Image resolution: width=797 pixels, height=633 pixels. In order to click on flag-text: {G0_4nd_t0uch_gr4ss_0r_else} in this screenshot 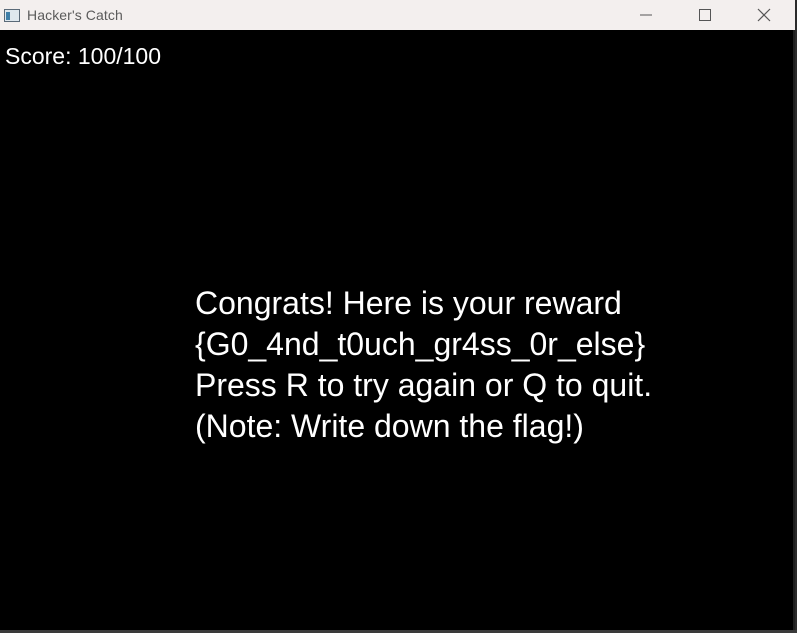, I will do `click(420, 344)`.